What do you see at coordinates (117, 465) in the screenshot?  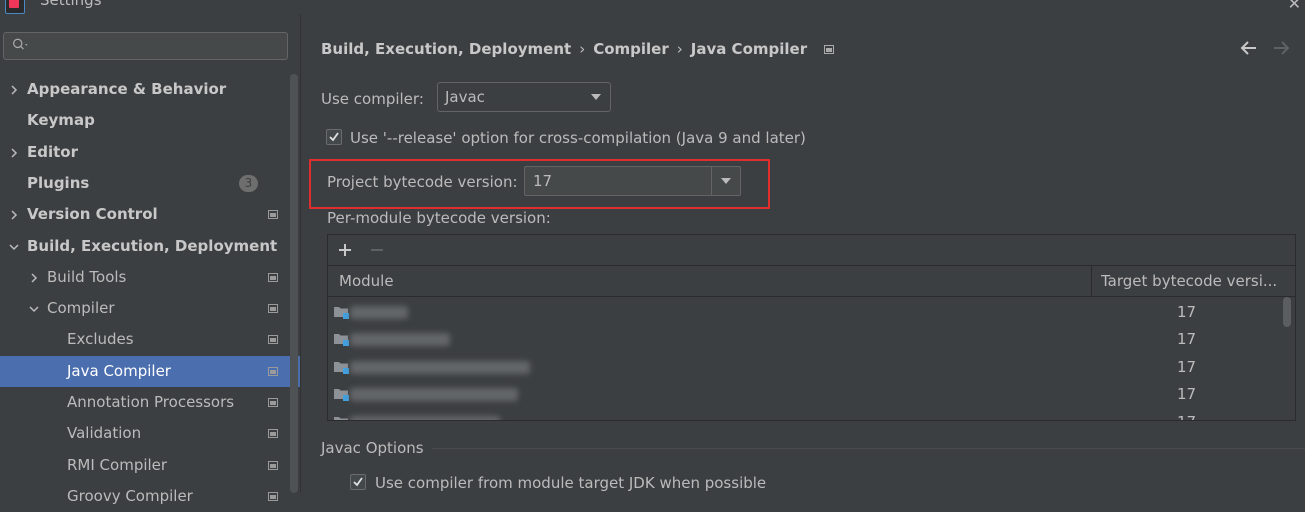 I see `sidebar-item-label: RMI Compiler` at bounding box center [117, 465].